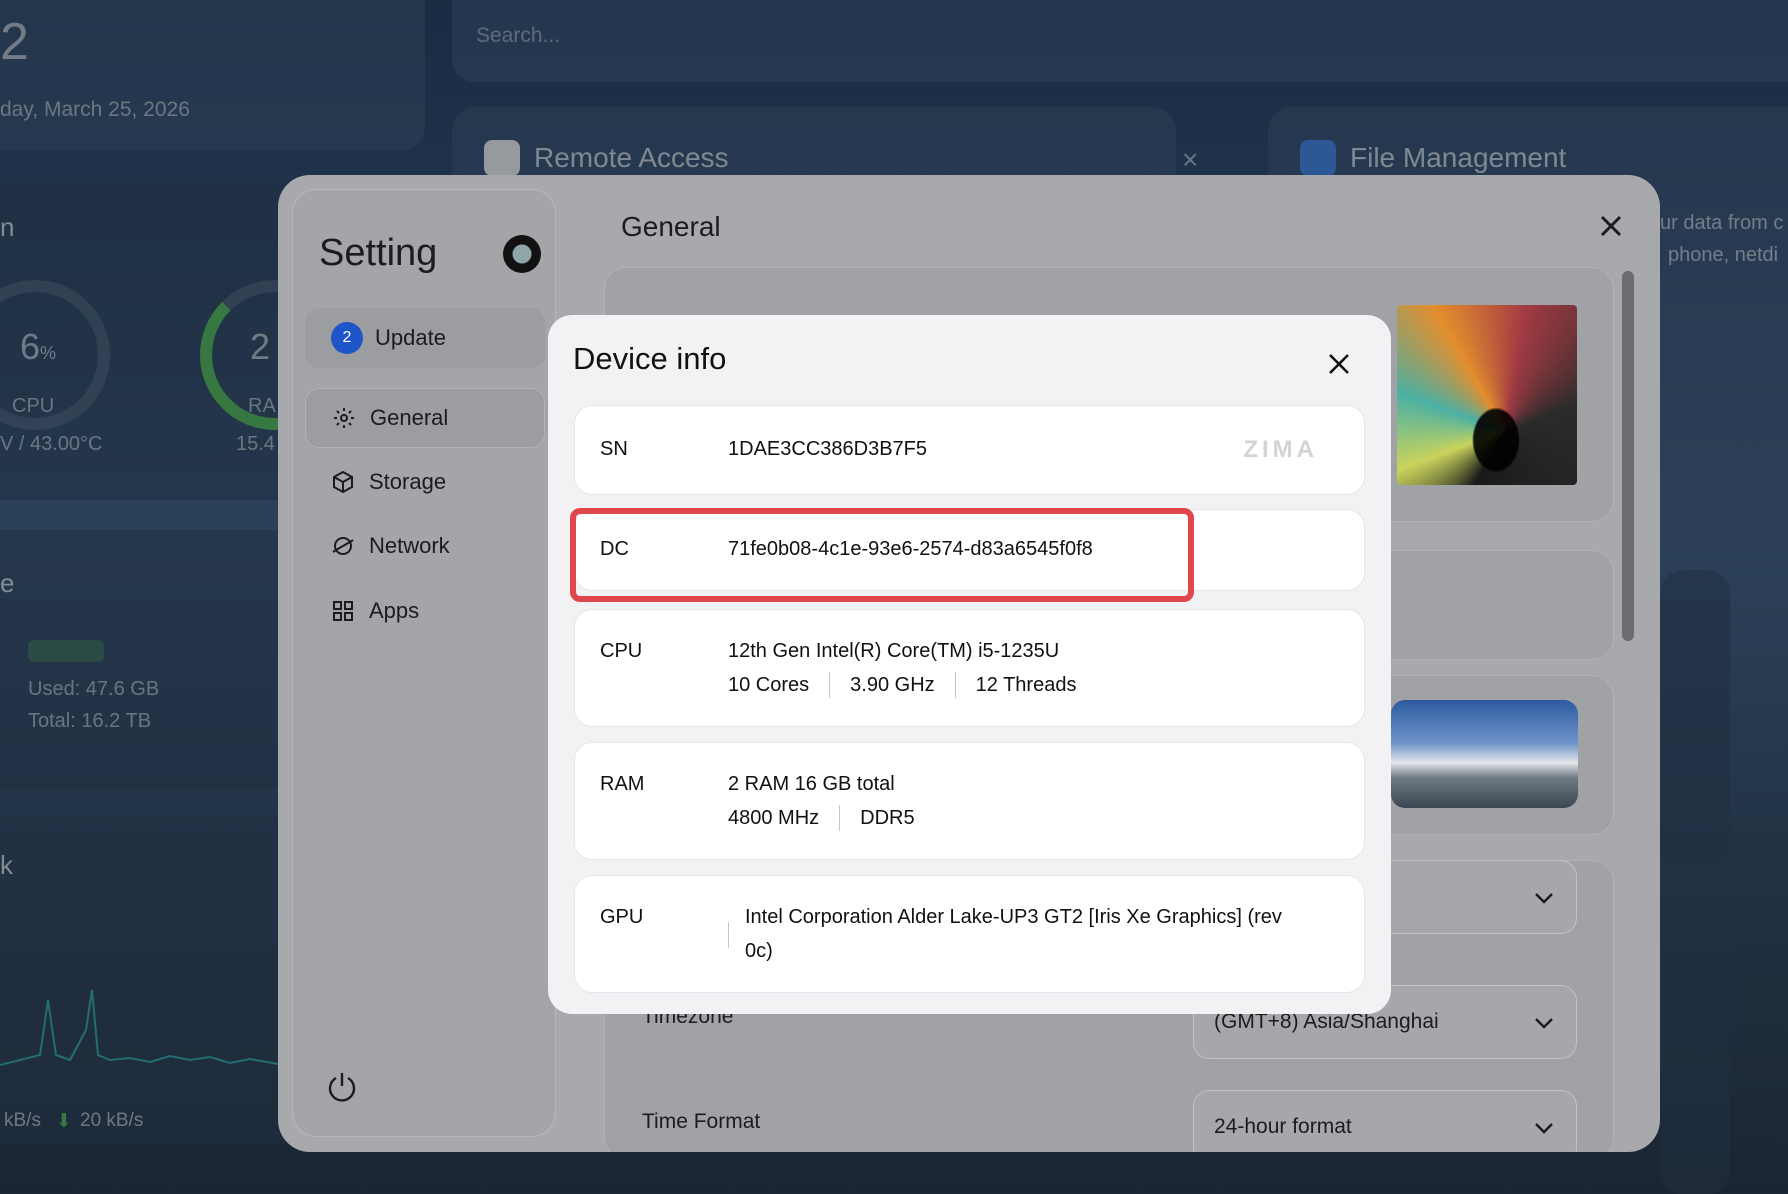 This screenshot has width=1788, height=1194. What do you see at coordinates (1385, 1121) in the screenshot?
I see `time-format-select: 24-hour format` at bounding box center [1385, 1121].